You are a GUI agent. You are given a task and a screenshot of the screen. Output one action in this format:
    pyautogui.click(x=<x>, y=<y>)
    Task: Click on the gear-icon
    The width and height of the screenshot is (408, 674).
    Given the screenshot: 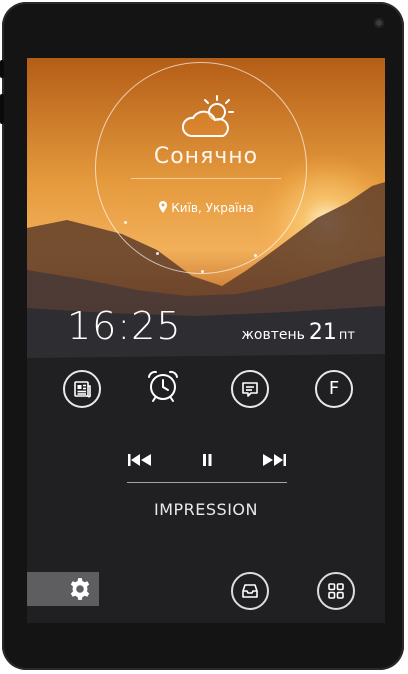 What is the action you would take?
    pyautogui.click(x=80, y=589)
    